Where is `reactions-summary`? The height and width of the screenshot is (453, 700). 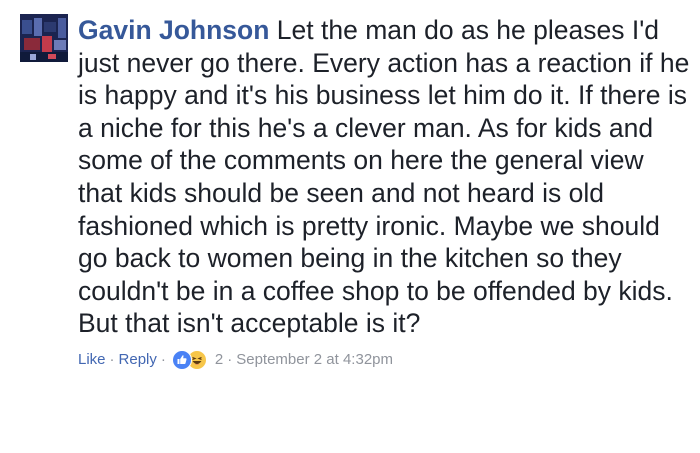
reactions-summary is located at coordinates (189, 359).